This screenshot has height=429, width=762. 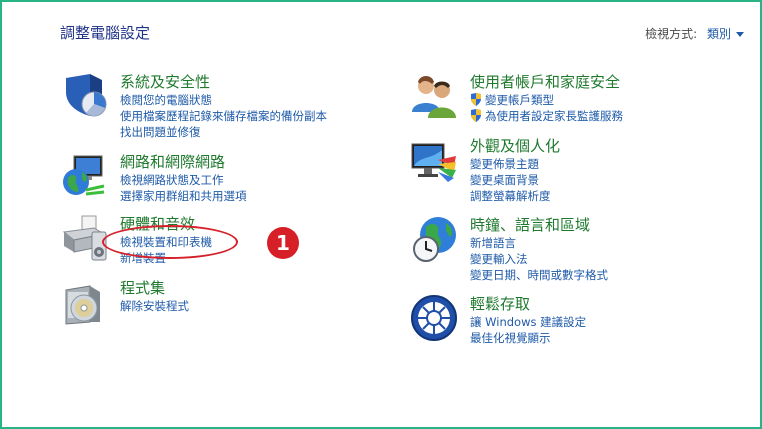 What do you see at coordinates (515, 164) in the screenshot?
I see `link-change-theme: 變更佈景主題` at bounding box center [515, 164].